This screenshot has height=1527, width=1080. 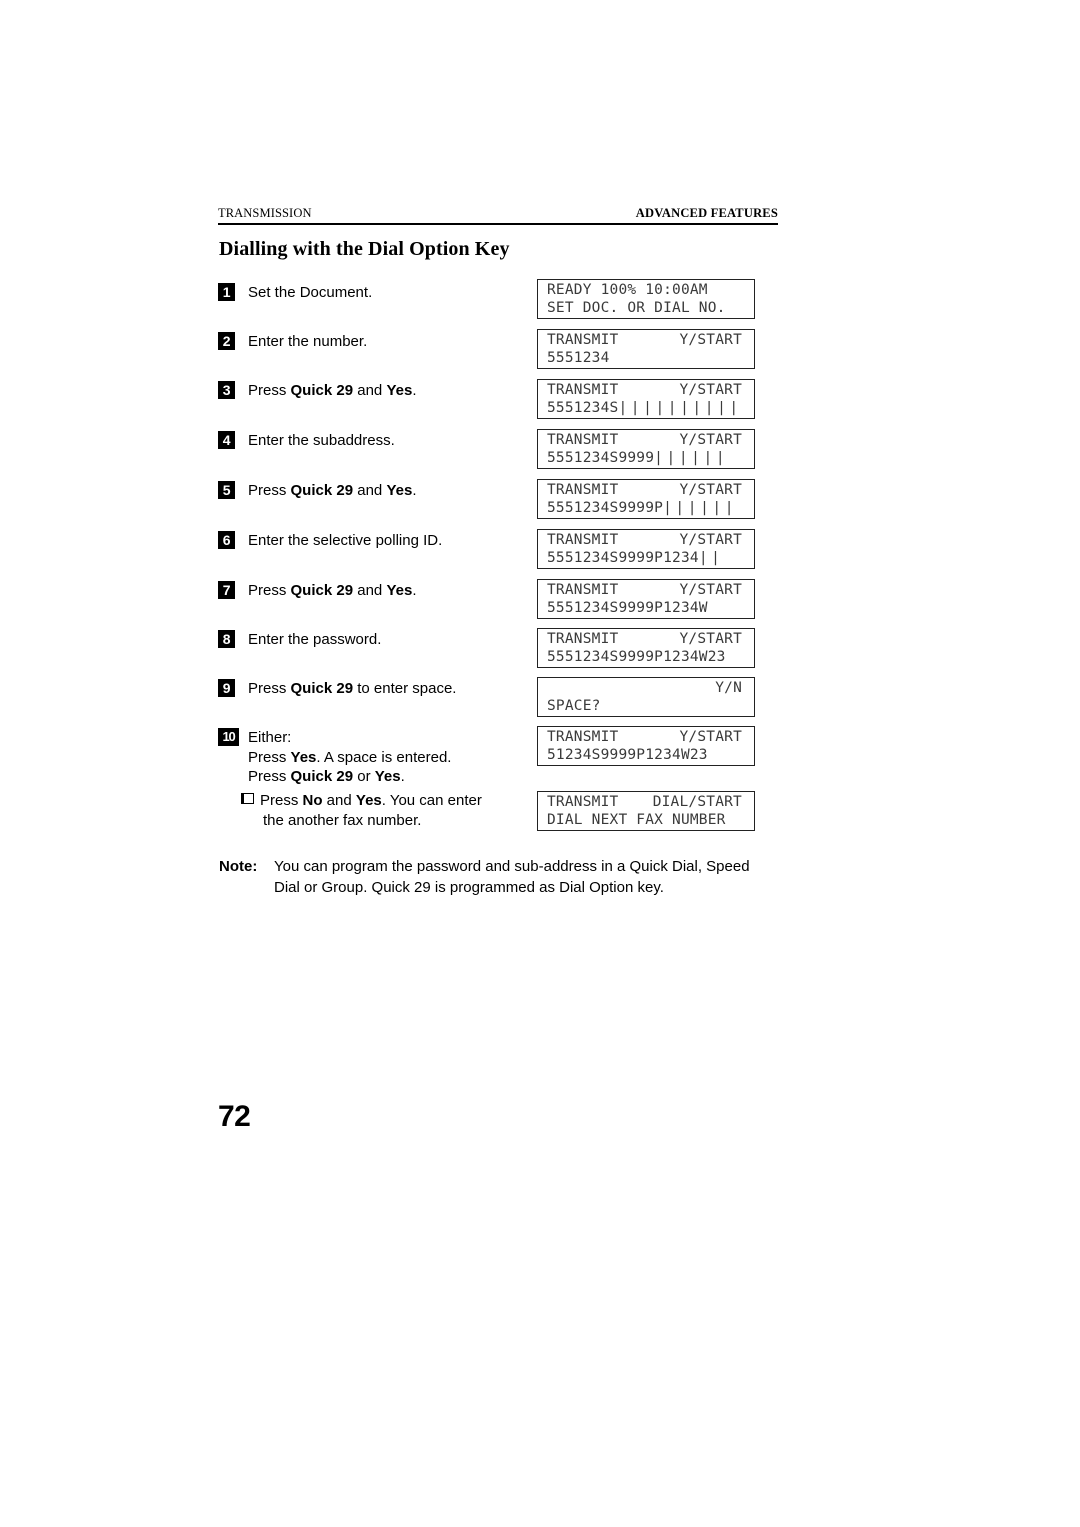 I want to click on step-number-badge: 2, so click(x=226, y=341).